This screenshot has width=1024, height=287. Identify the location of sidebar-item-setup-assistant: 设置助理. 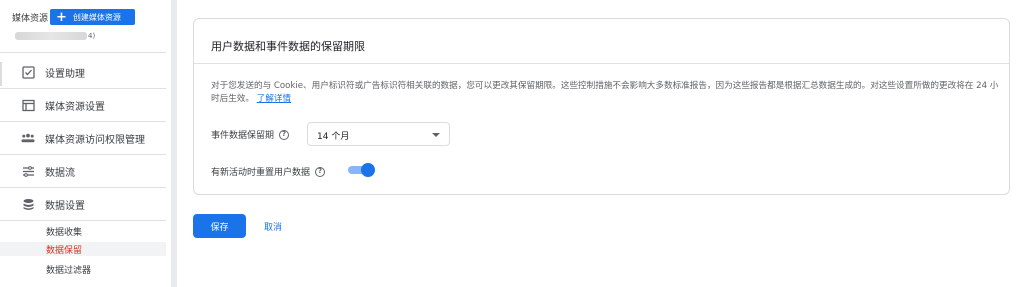
(83, 72).